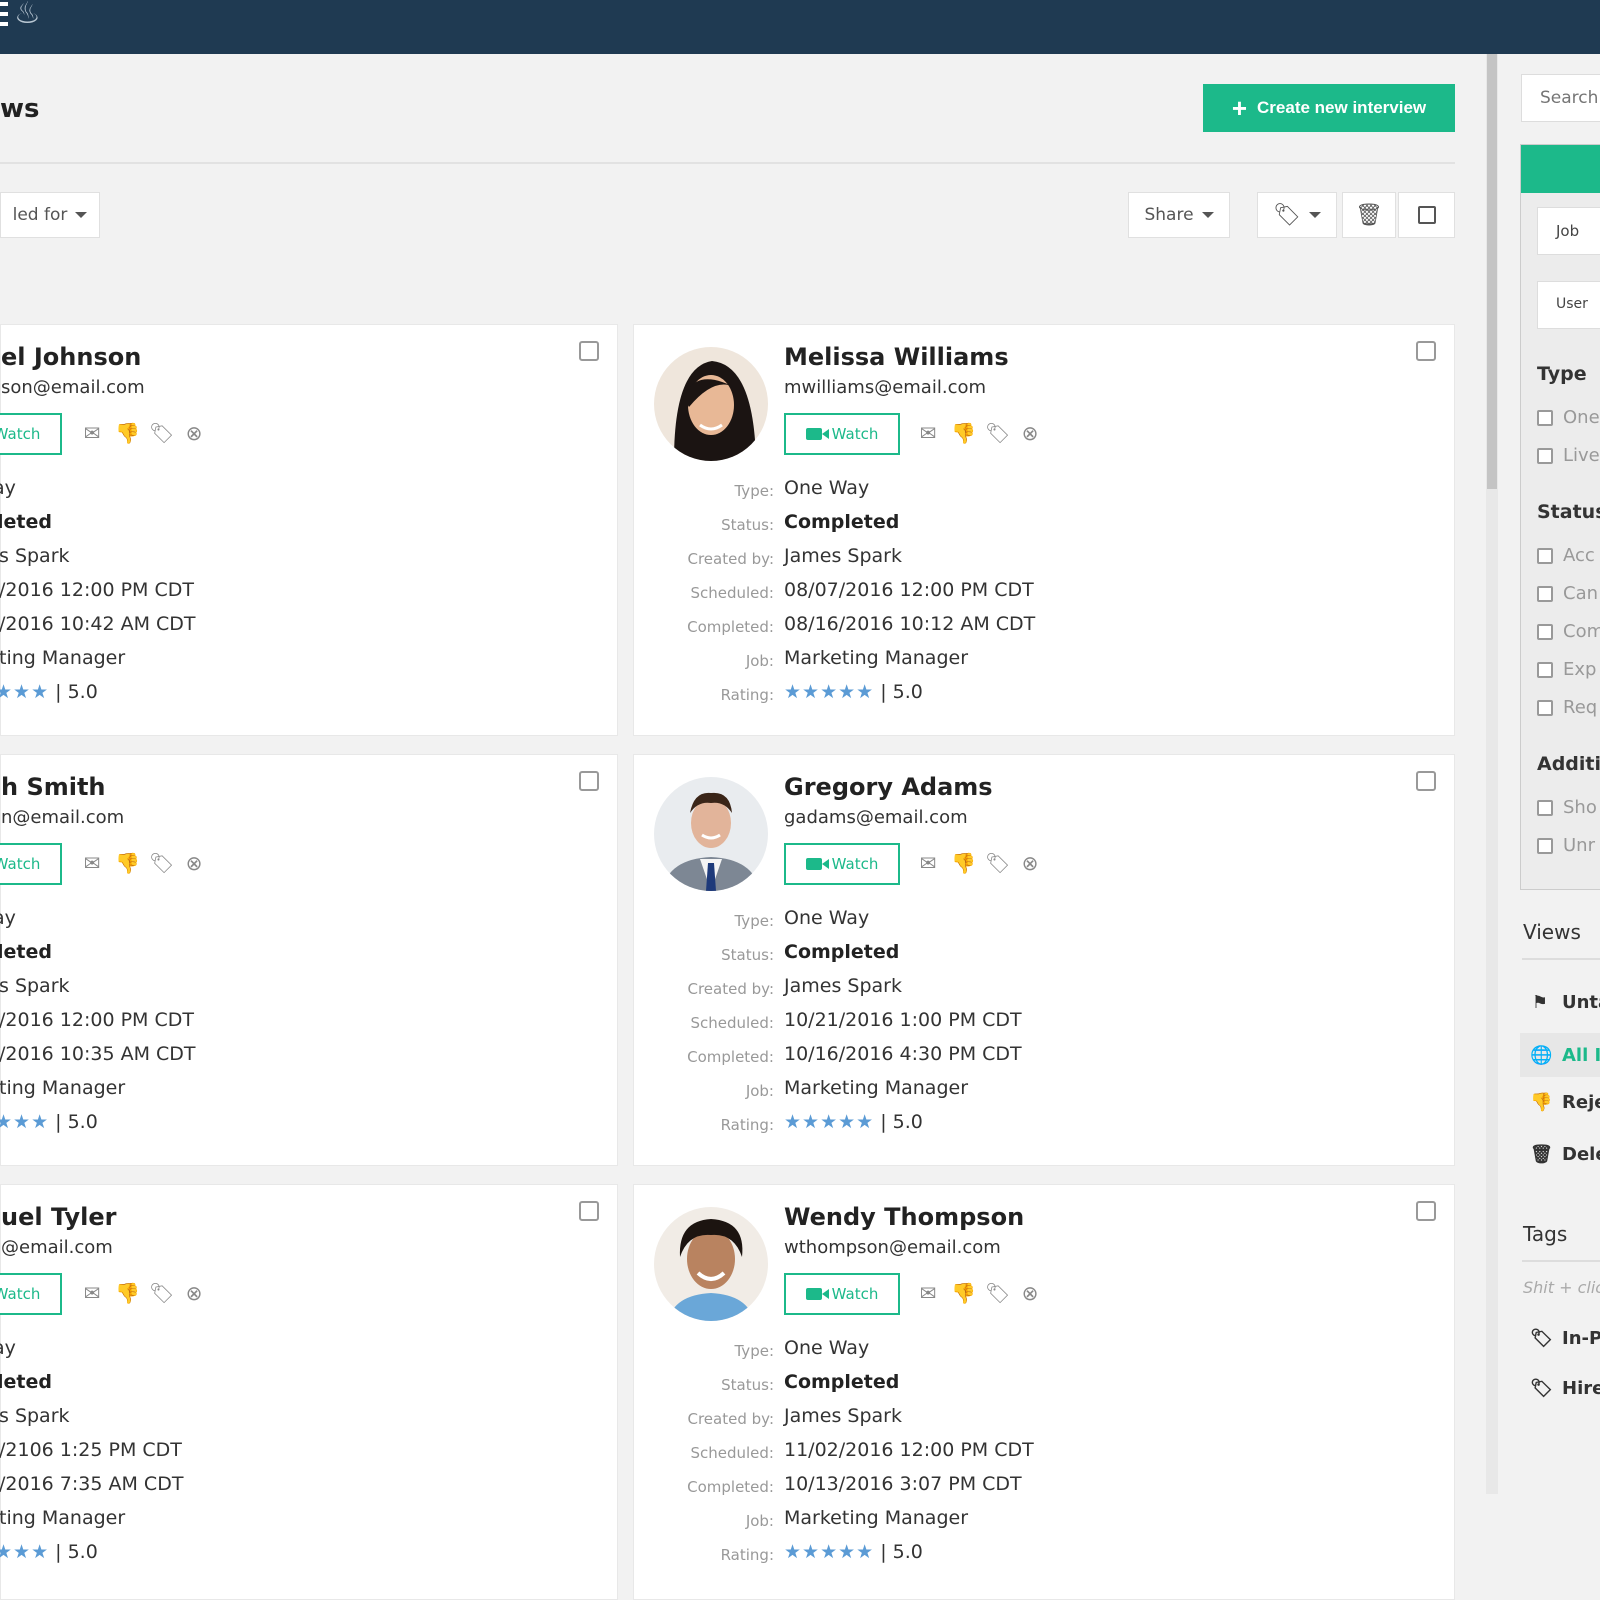 The width and height of the screenshot is (1600, 1600). What do you see at coordinates (1492, 774) in the screenshot?
I see `main-scrollbar` at bounding box center [1492, 774].